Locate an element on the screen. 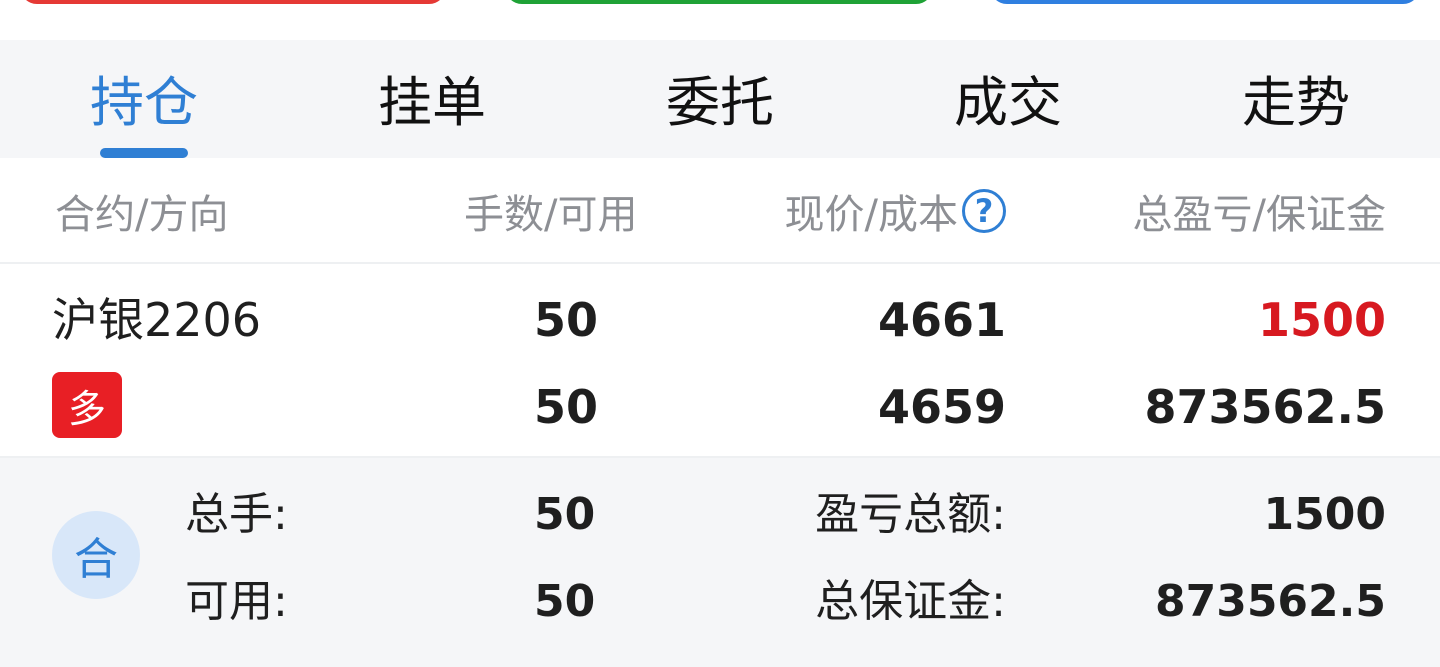 The image size is (1440, 667). header-pnl-margin: 总盈亏/保证金 is located at coordinates (1259, 215).